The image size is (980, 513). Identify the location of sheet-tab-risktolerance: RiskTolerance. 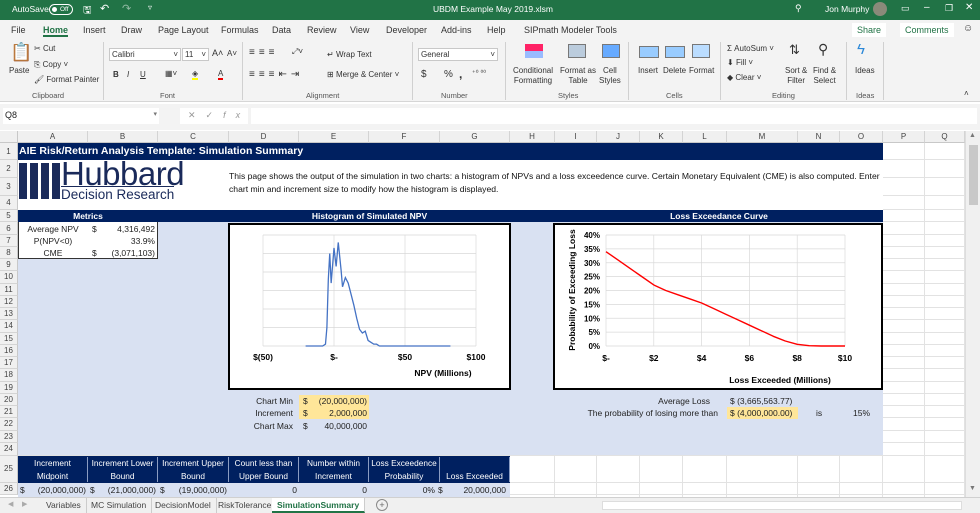
(245, 505).